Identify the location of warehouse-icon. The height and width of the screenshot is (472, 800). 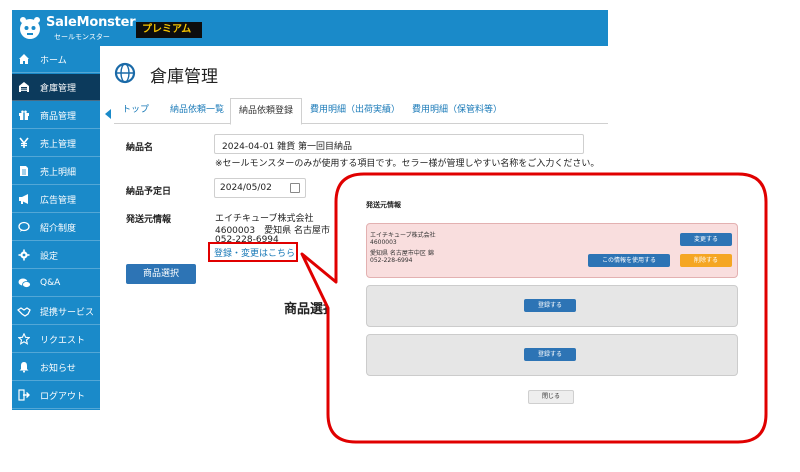
(24, 87).